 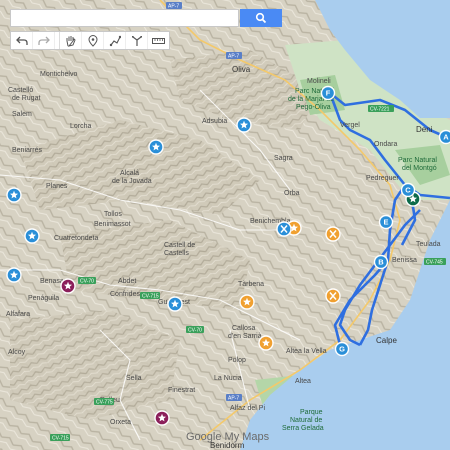 What do you see at coordinates (419, 168) in the screenshot?
I see `label-parc-montgo-2: del Montgó` at bounding box center [419, 168].